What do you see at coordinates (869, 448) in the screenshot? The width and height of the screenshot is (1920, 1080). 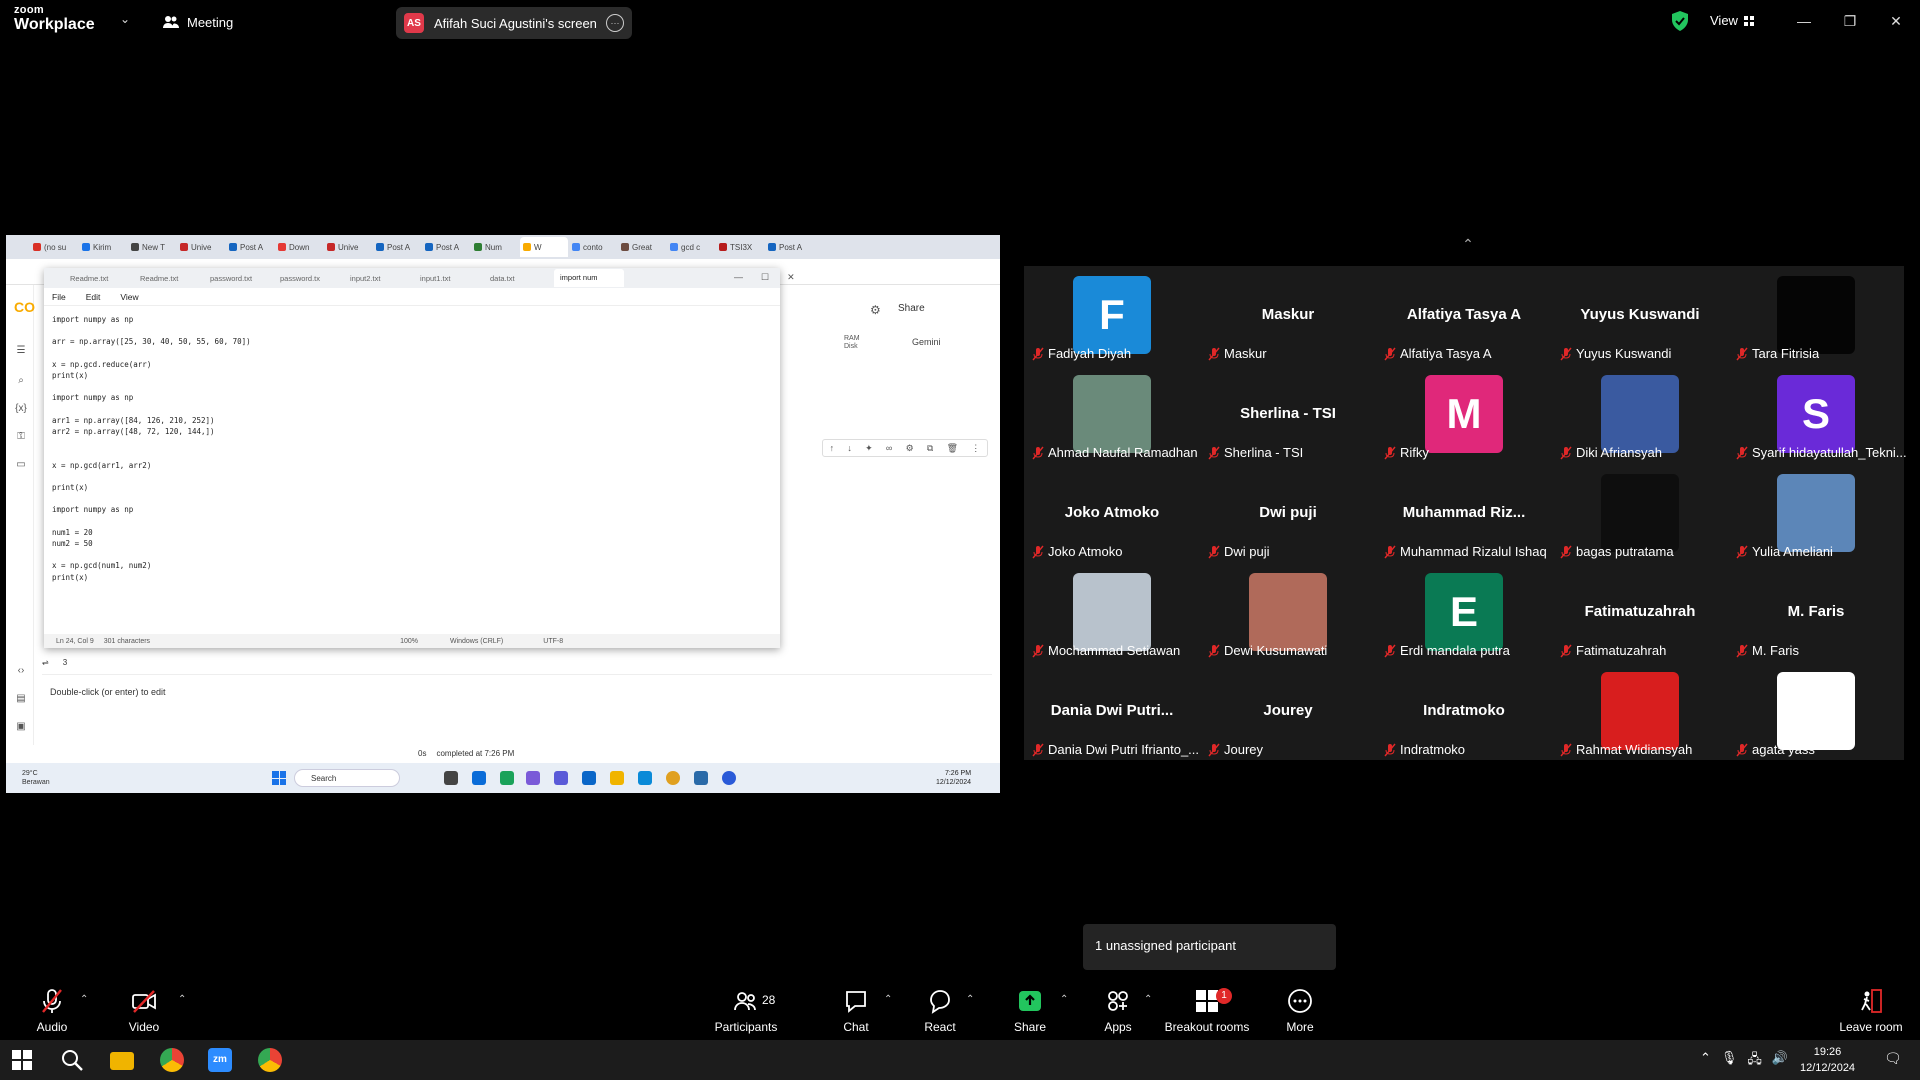 I see `sparkle-icon: ✦` at bounding box center [869, 448].